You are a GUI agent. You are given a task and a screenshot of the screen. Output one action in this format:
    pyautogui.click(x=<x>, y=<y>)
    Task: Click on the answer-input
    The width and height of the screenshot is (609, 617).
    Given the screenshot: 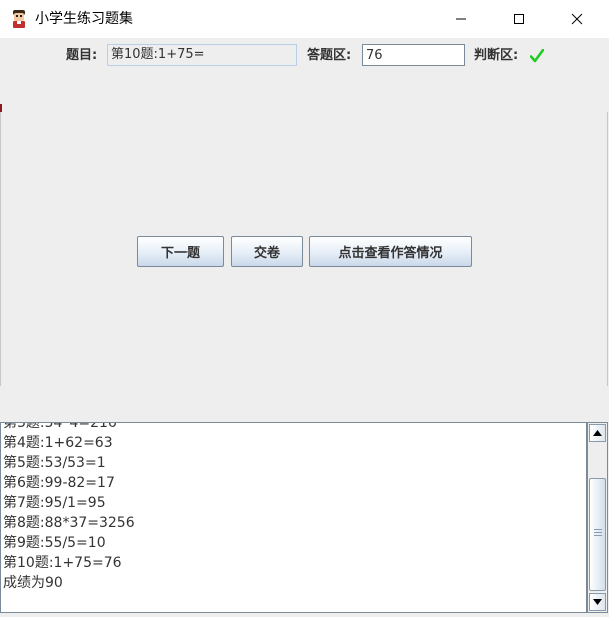 What is the action you would take?
    pyautogui.click(x=413, y=55)
    